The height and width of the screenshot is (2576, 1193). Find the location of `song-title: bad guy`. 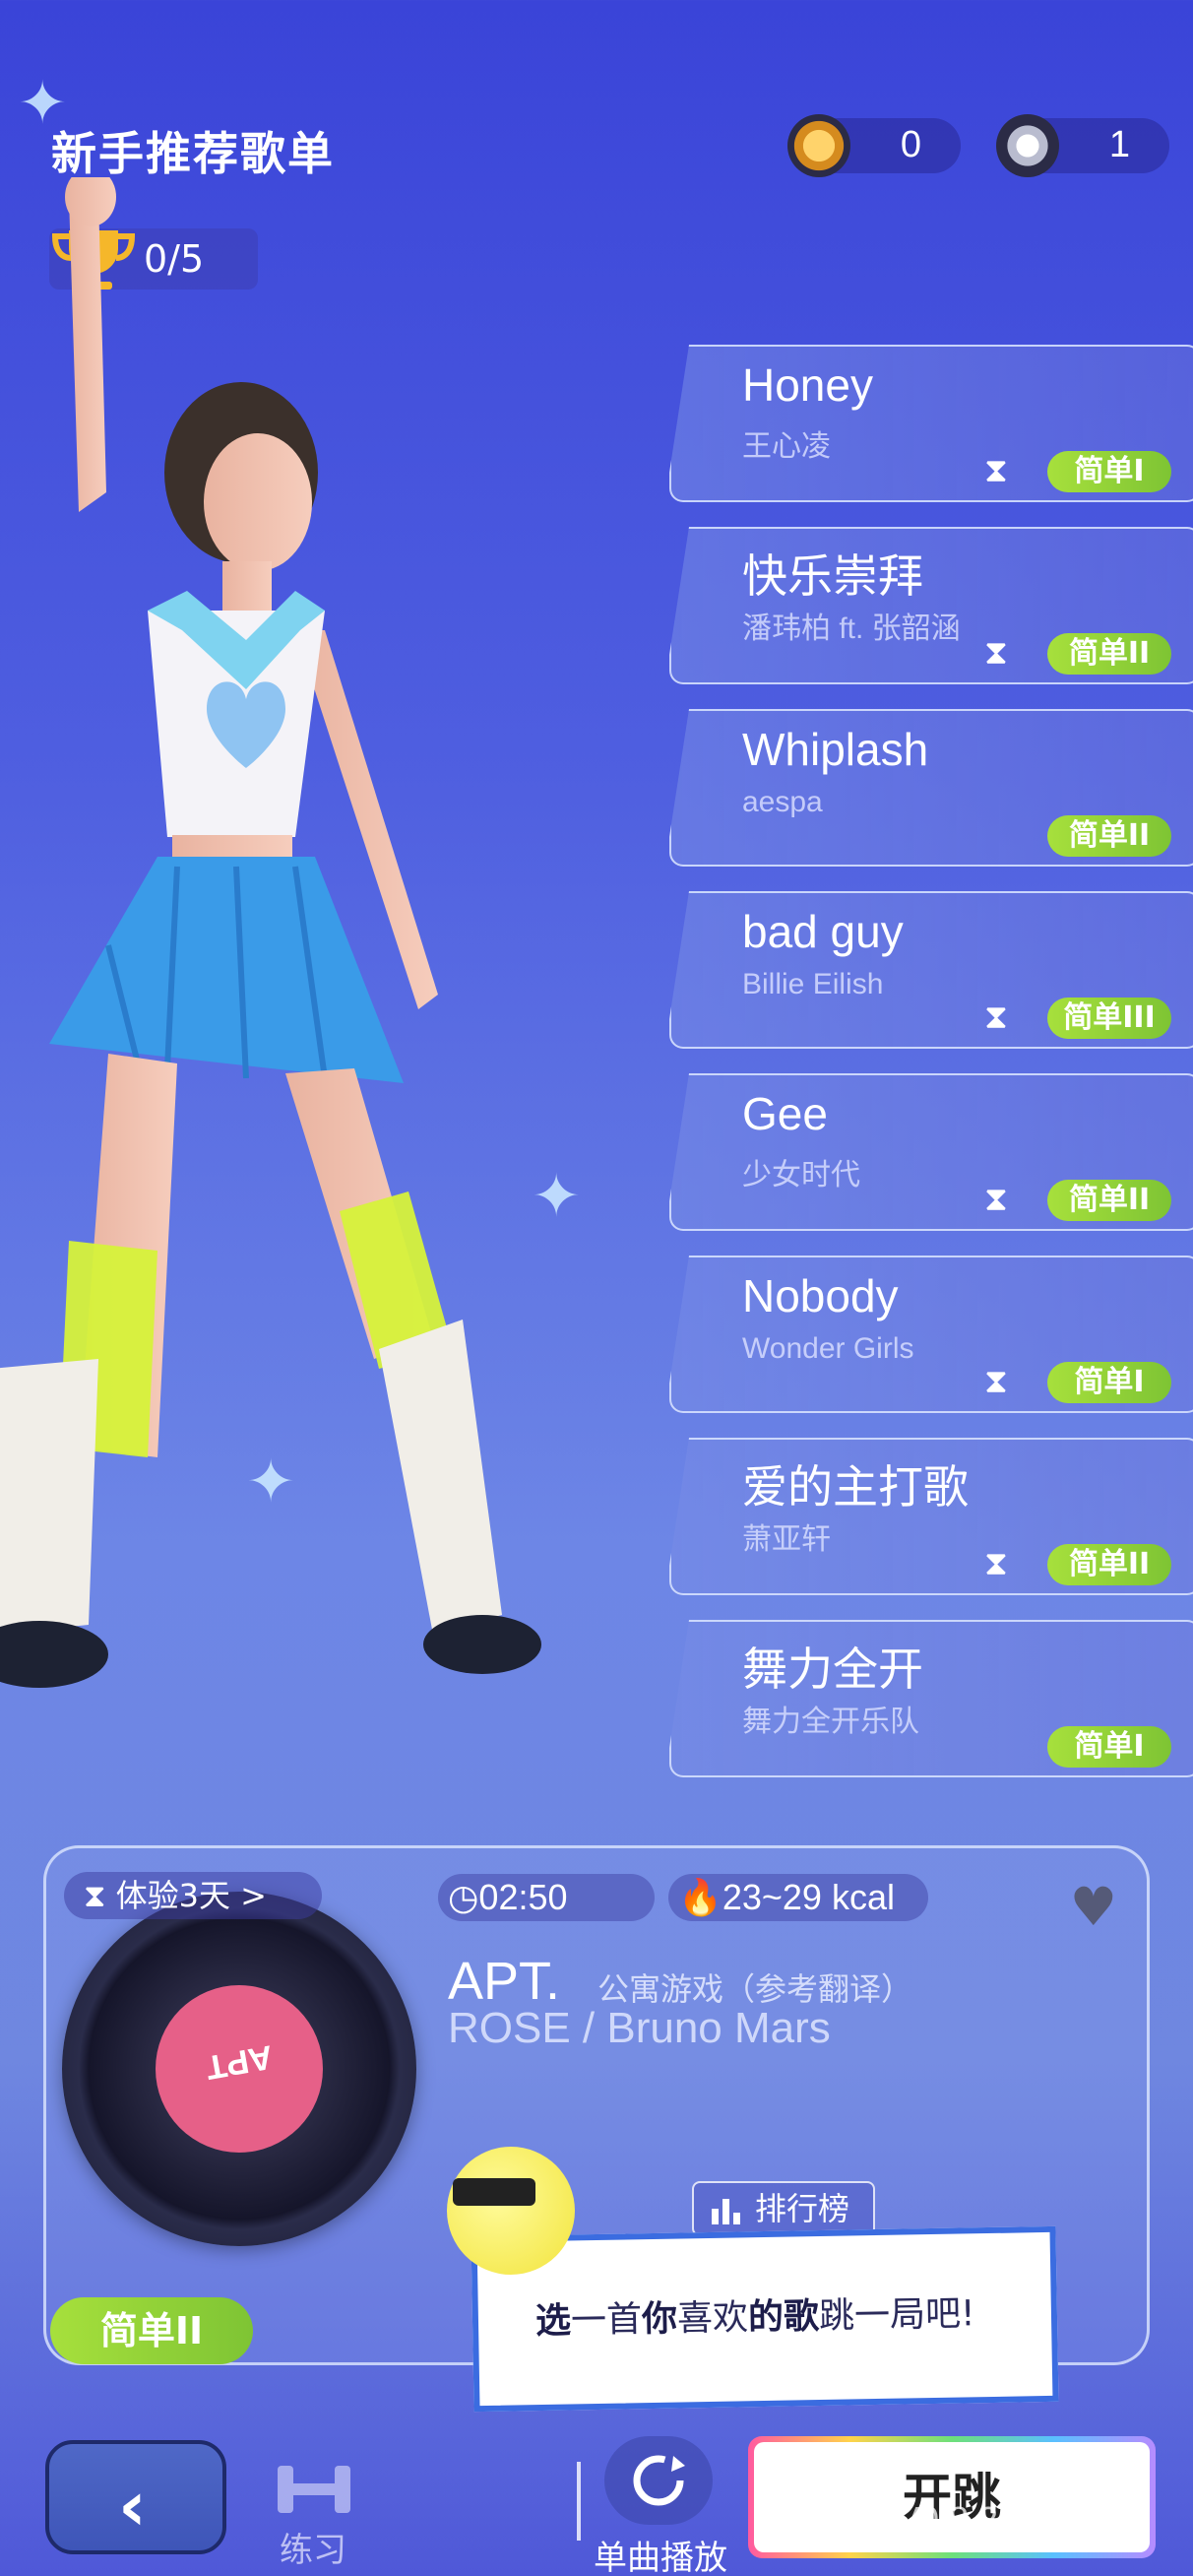

song-title: bad guy is located at coordinates (823, 931).